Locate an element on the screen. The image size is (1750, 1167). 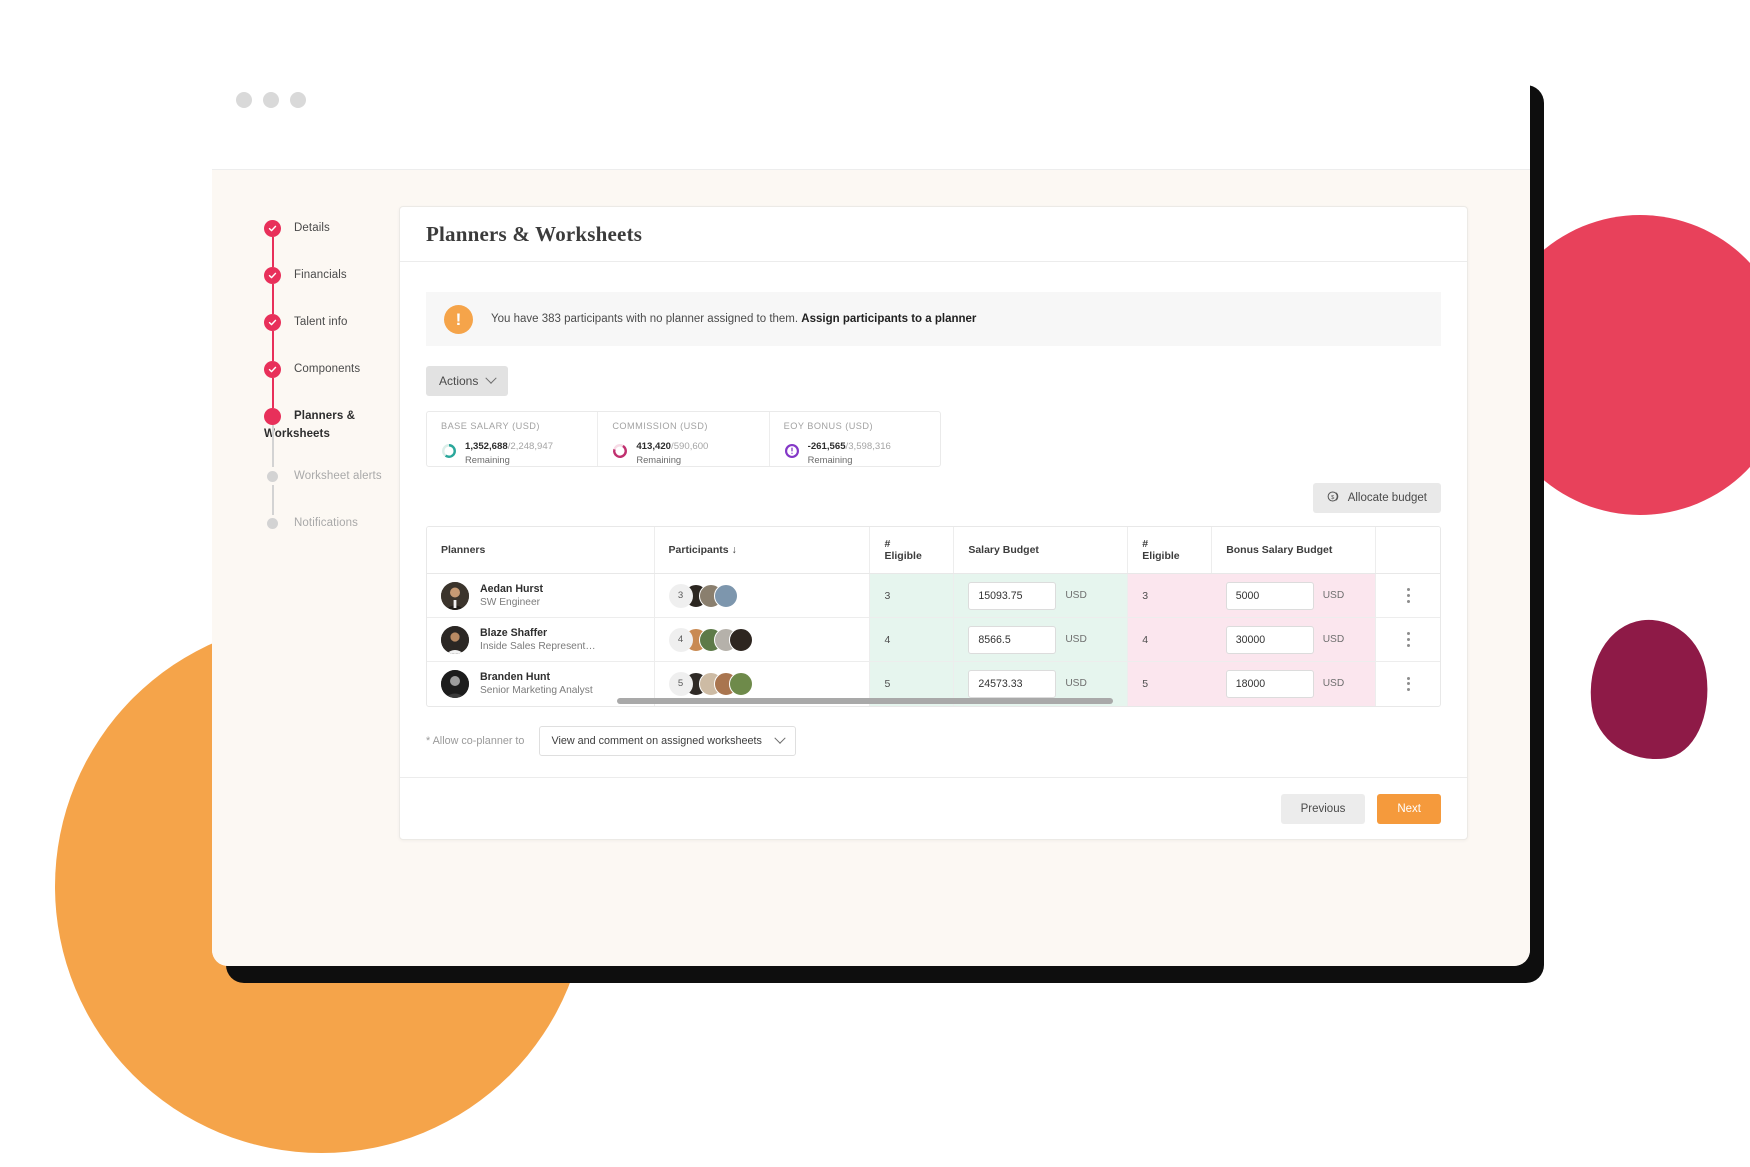
participant-count: 3 is located at coordinates (680, 595).